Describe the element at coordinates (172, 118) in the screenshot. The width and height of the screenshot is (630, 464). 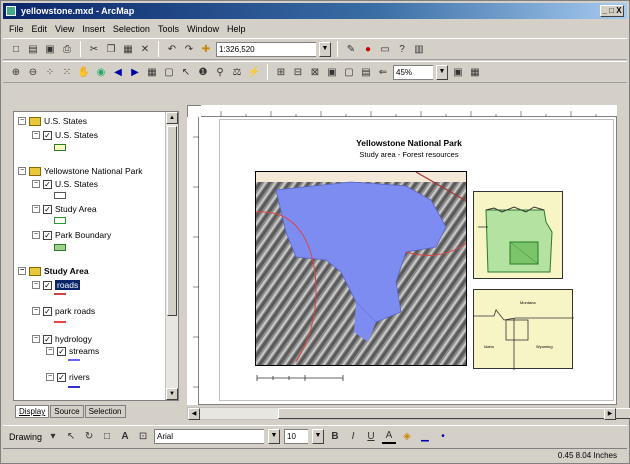
I see `scroll-up-icon: ▲` at that location.